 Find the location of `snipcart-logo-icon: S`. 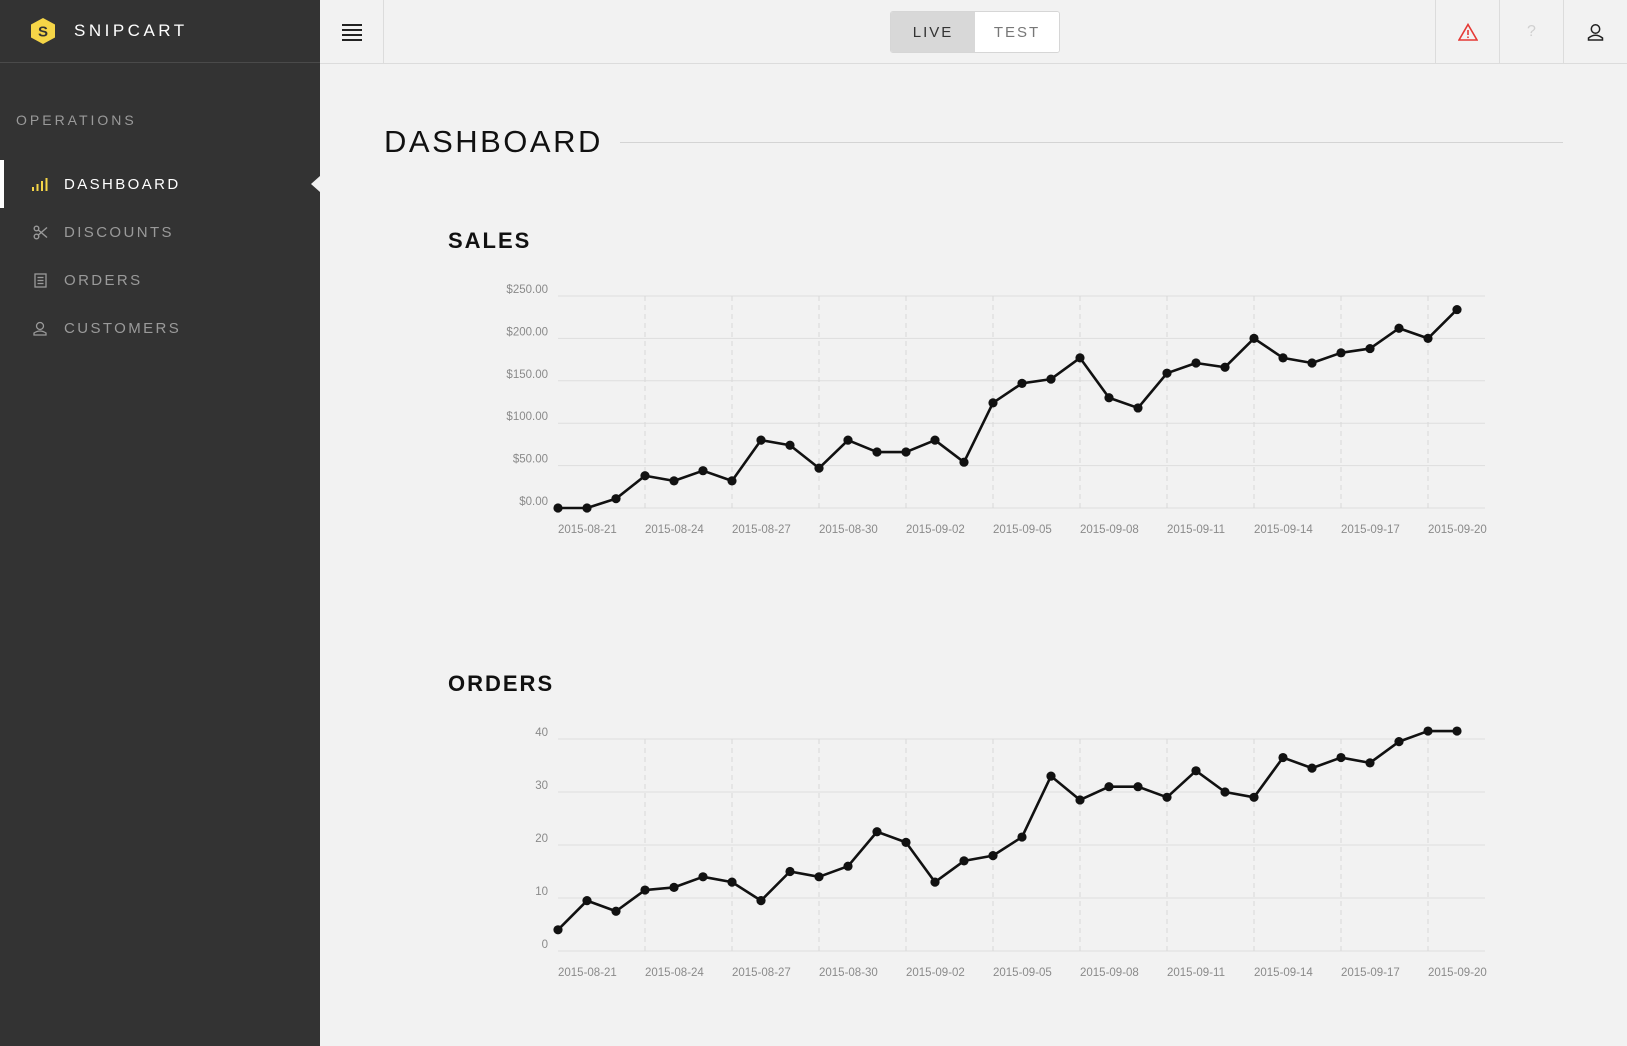

snipcart-logo-icon: S is located at coordinates (43, 31).